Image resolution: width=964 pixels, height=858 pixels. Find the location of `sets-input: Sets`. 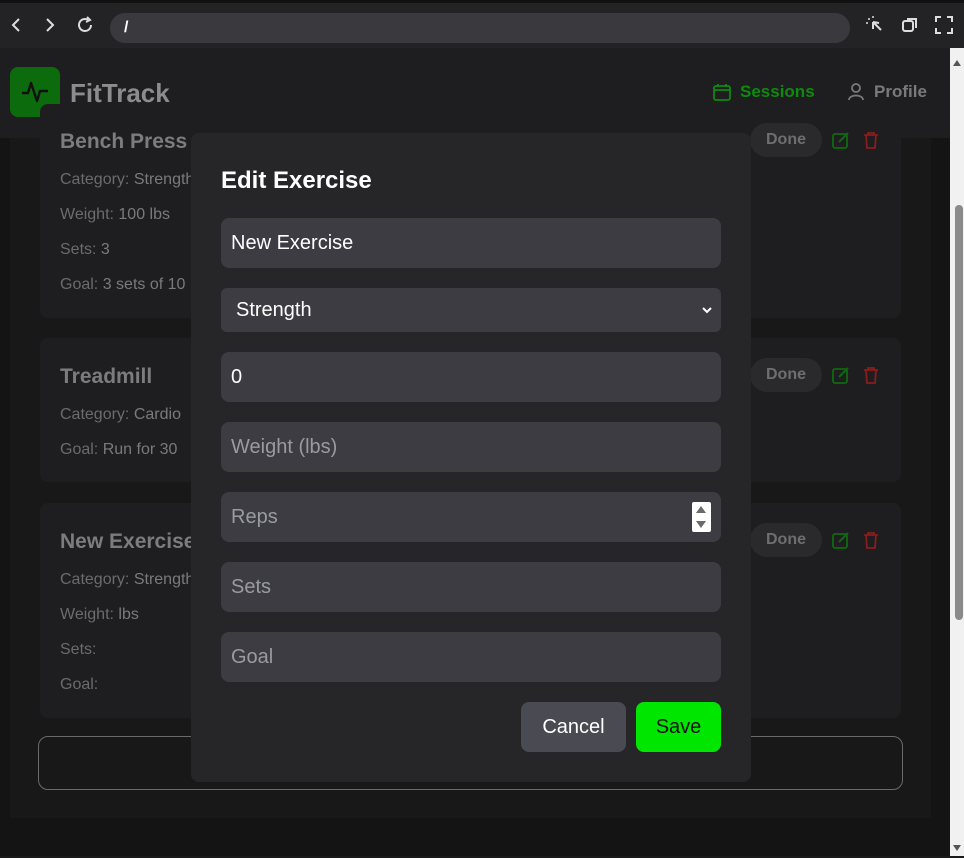

sets-input: Sets is located at coordinates (471, 587).